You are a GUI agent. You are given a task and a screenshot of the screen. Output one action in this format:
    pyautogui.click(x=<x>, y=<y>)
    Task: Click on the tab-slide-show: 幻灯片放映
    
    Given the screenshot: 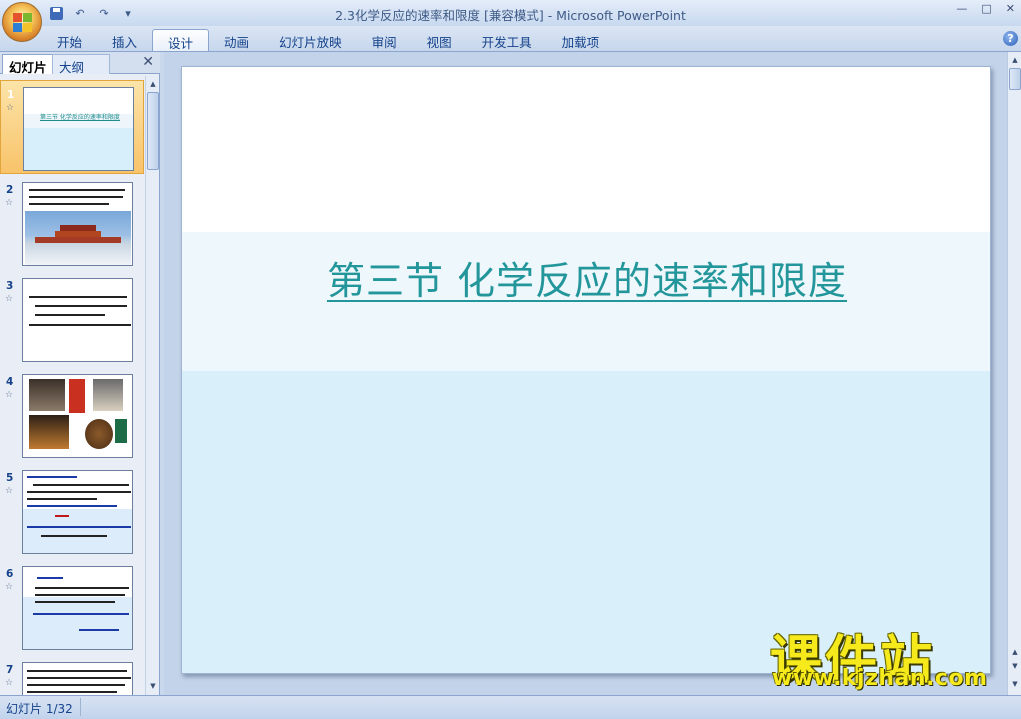 What is the action you would take?
    pyautogui.click(x=310, y=40)
    